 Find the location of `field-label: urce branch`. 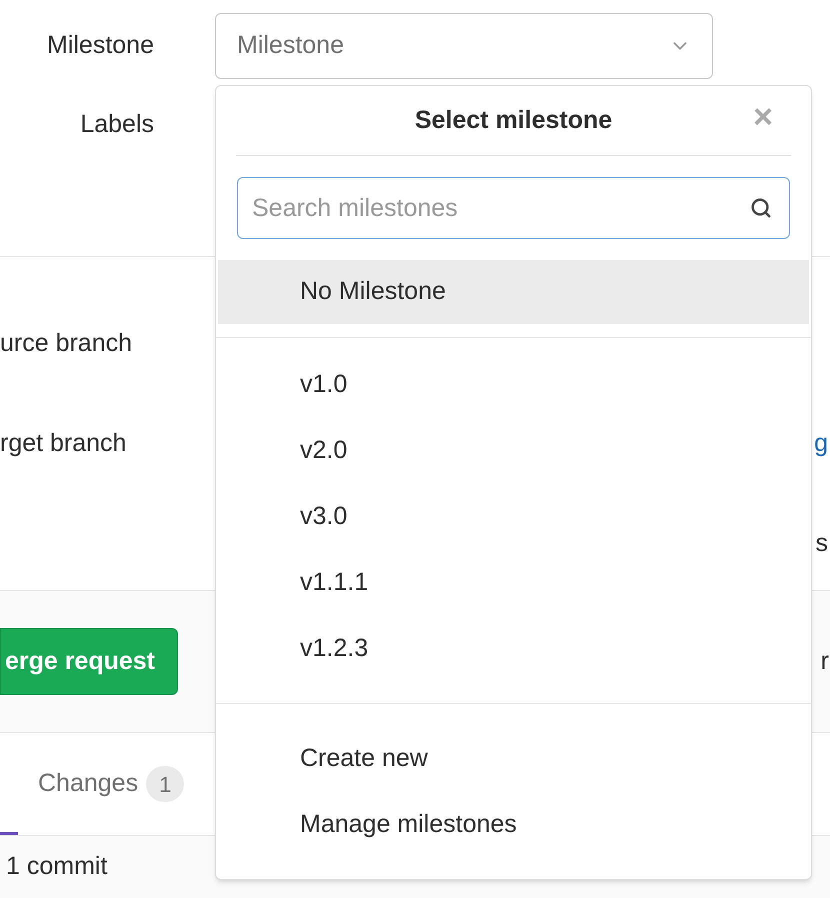

field-label: urce branch is located at coordinates (66, 343).